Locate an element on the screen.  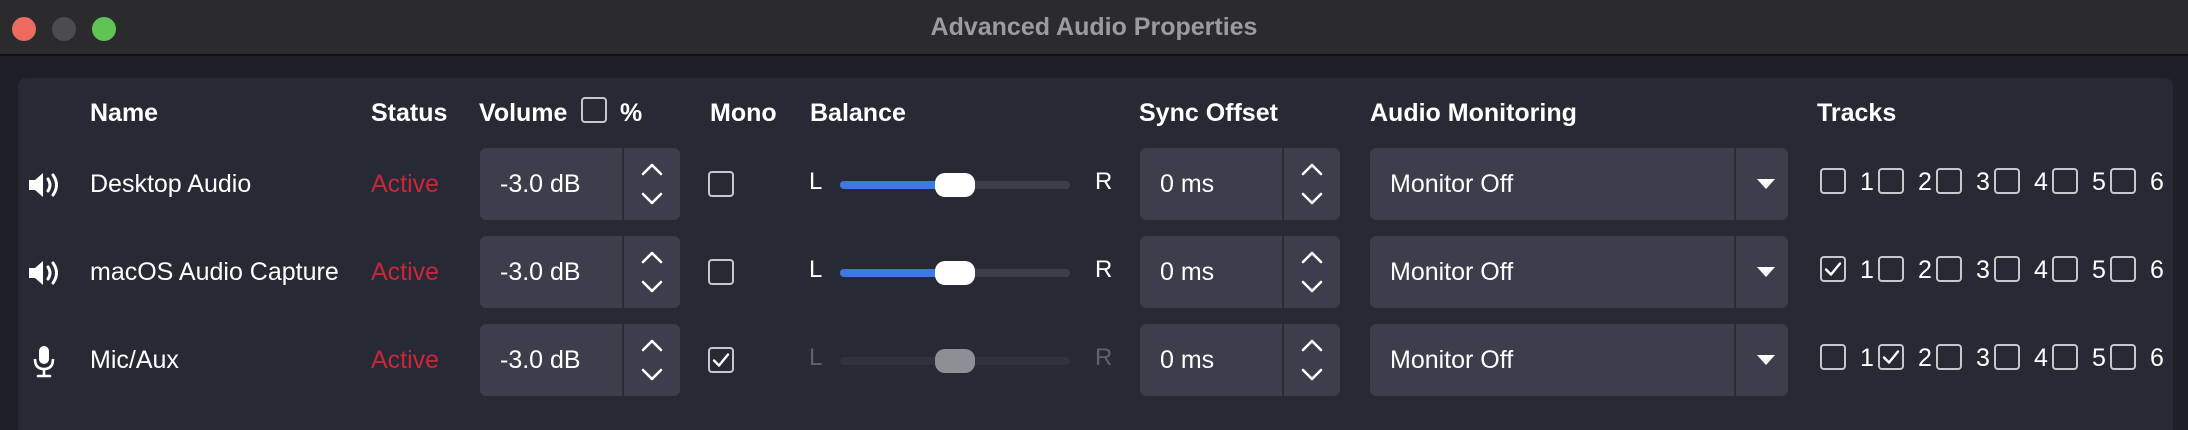
microphone-icon is located at coordinates (44, 361).